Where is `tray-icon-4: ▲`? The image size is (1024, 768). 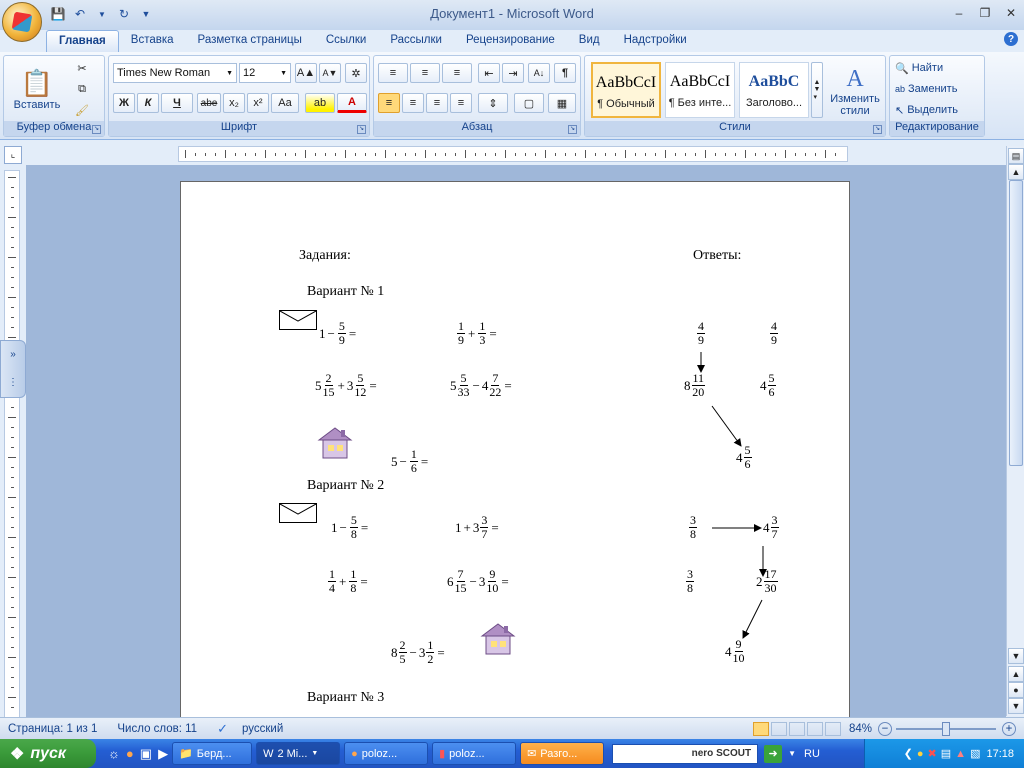
tray-icon-4: ▲ is located at coordinates (960, 754).